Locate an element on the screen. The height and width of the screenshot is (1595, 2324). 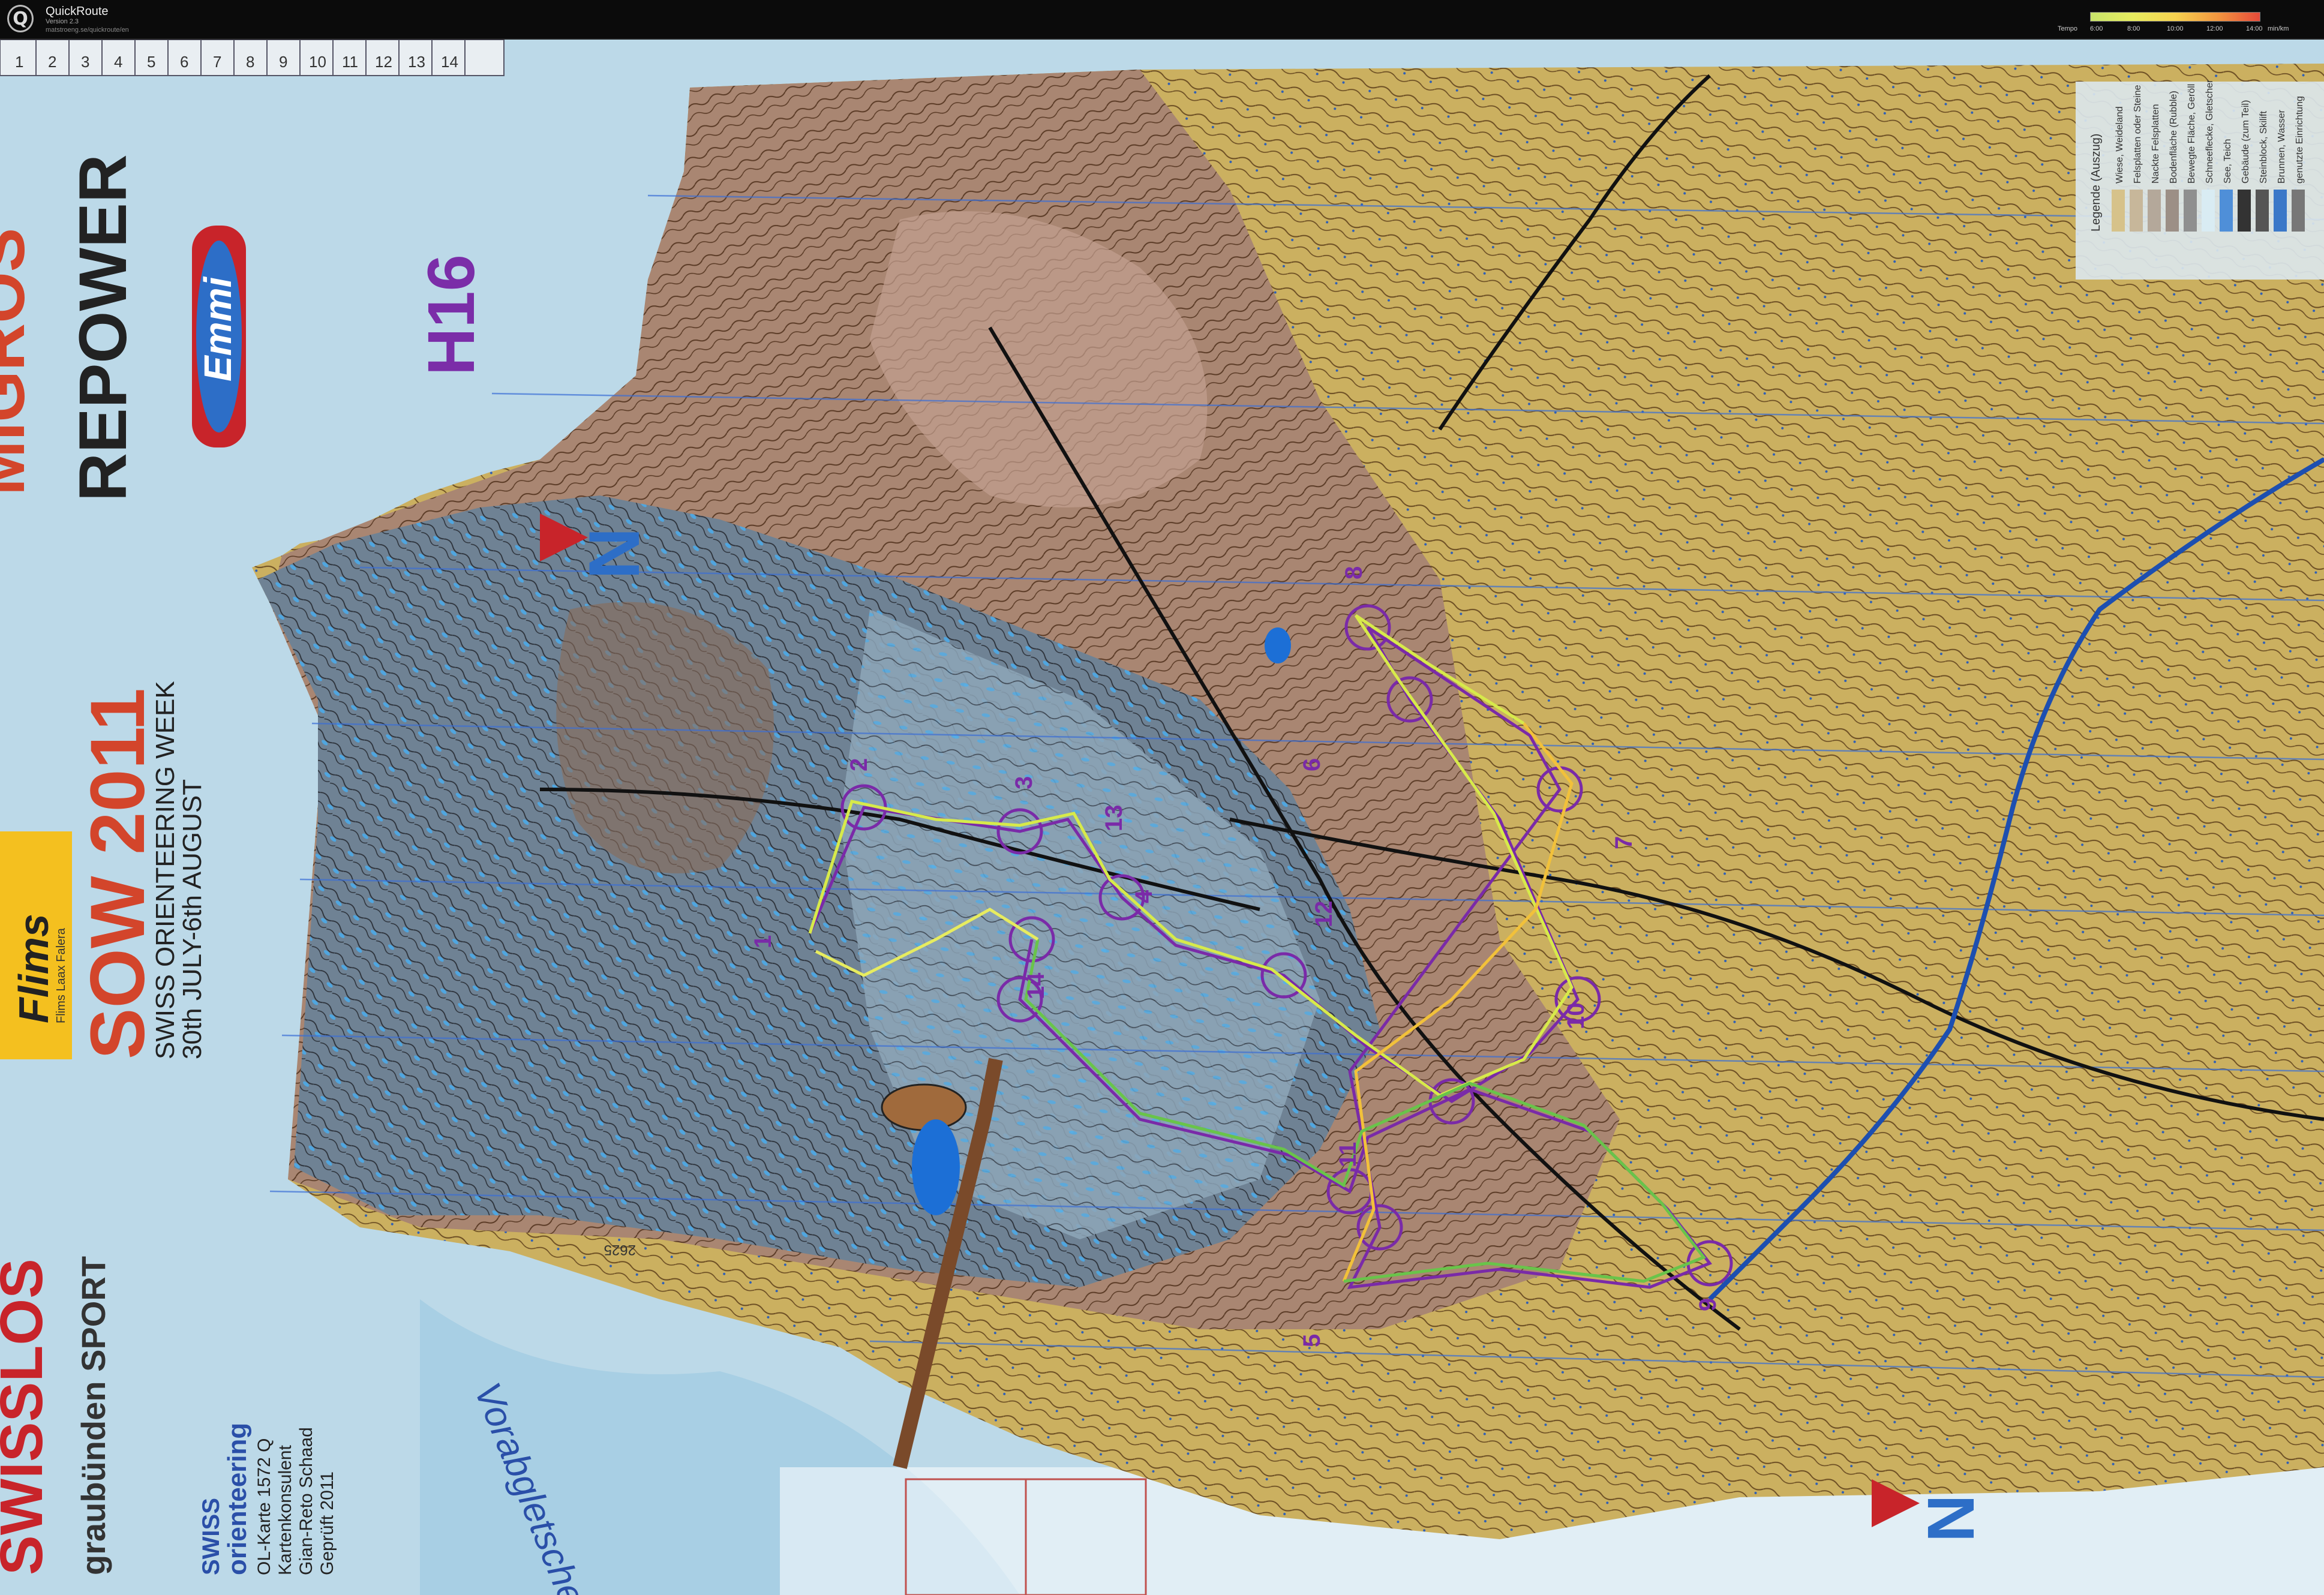
event-title: SOW 2011 is located at coordinates (118, 874).